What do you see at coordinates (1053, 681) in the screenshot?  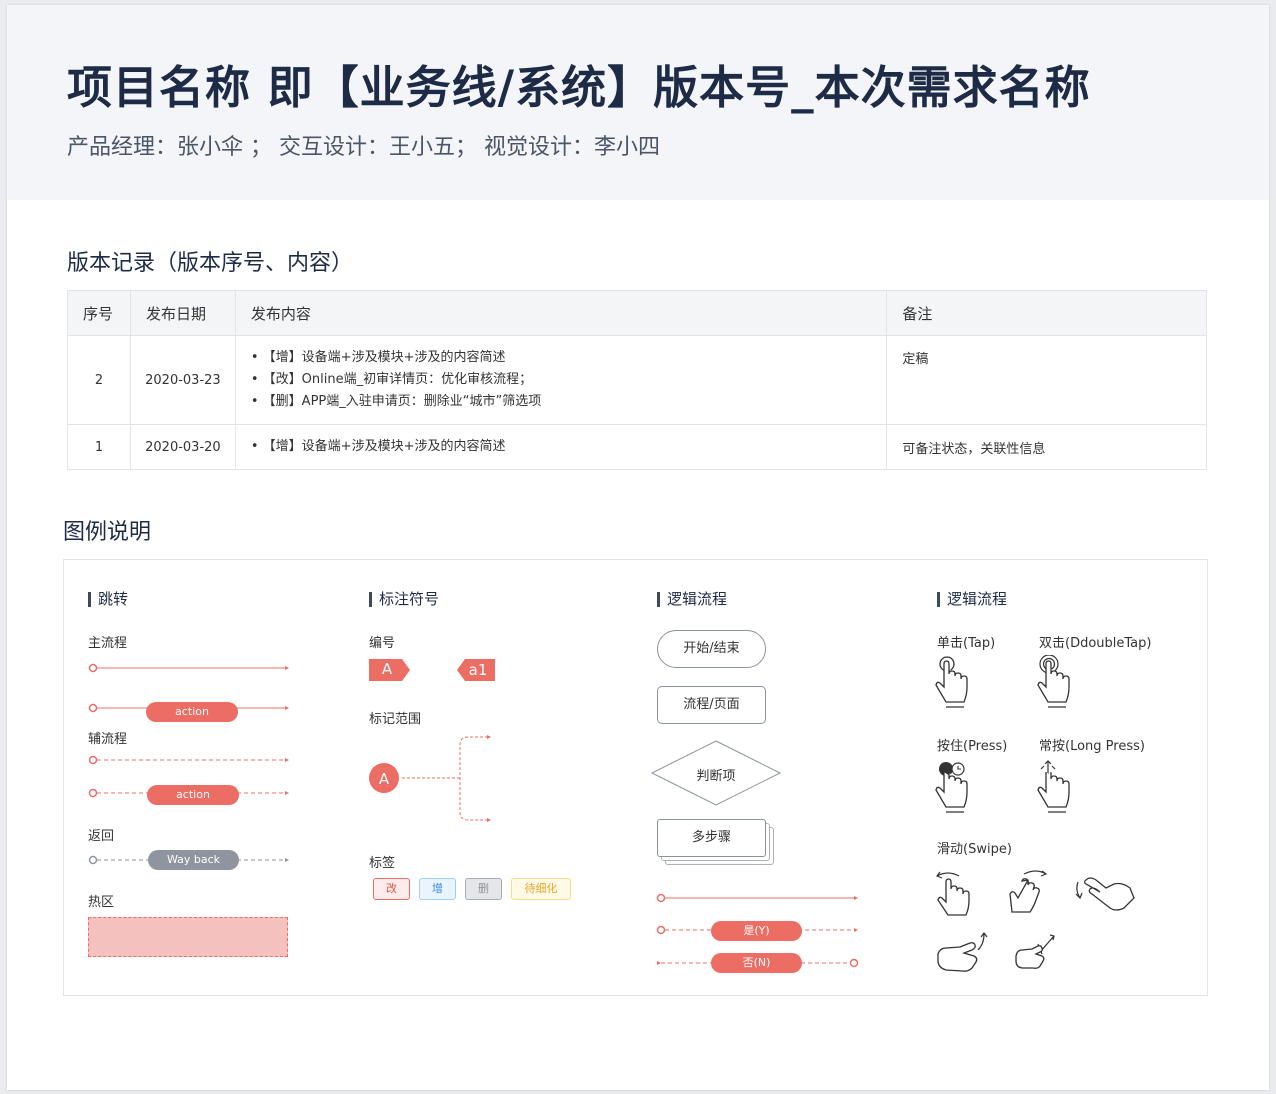 I see `double-tap-gesture-icon` at bounding box center [1053, 681].